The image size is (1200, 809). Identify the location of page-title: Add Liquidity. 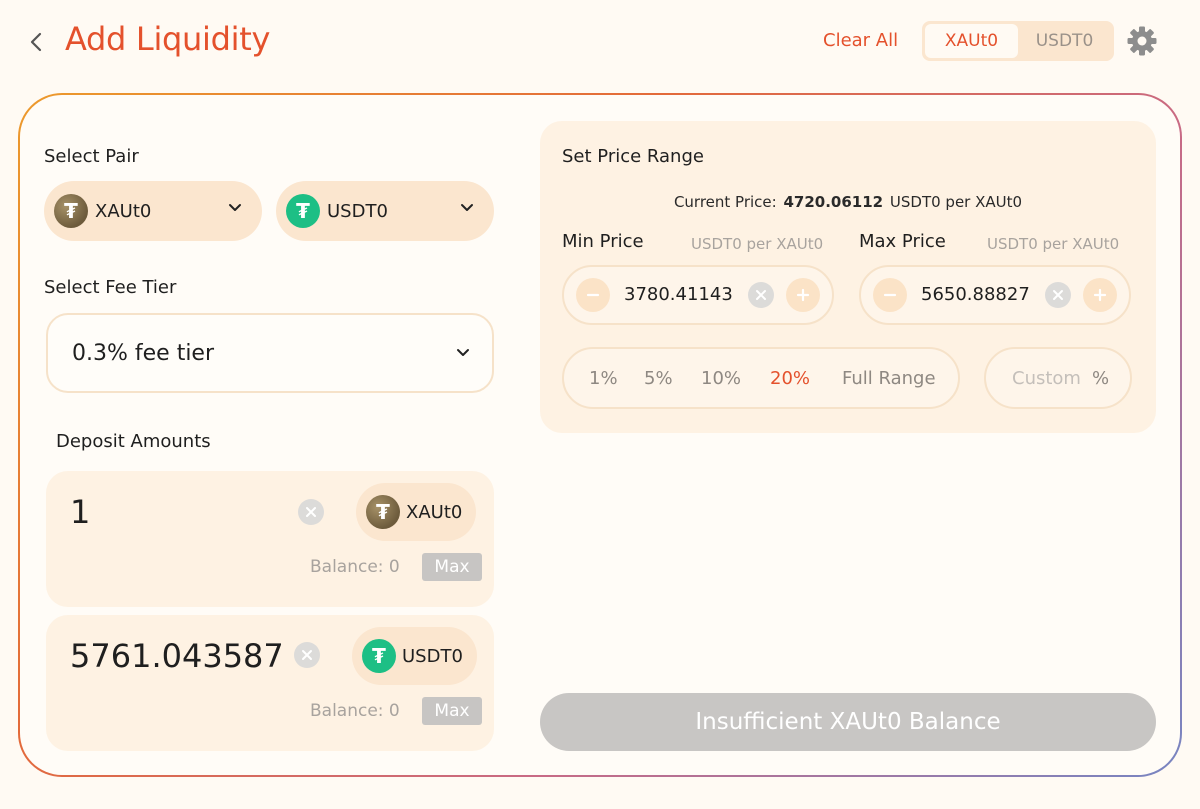
(168, 39).